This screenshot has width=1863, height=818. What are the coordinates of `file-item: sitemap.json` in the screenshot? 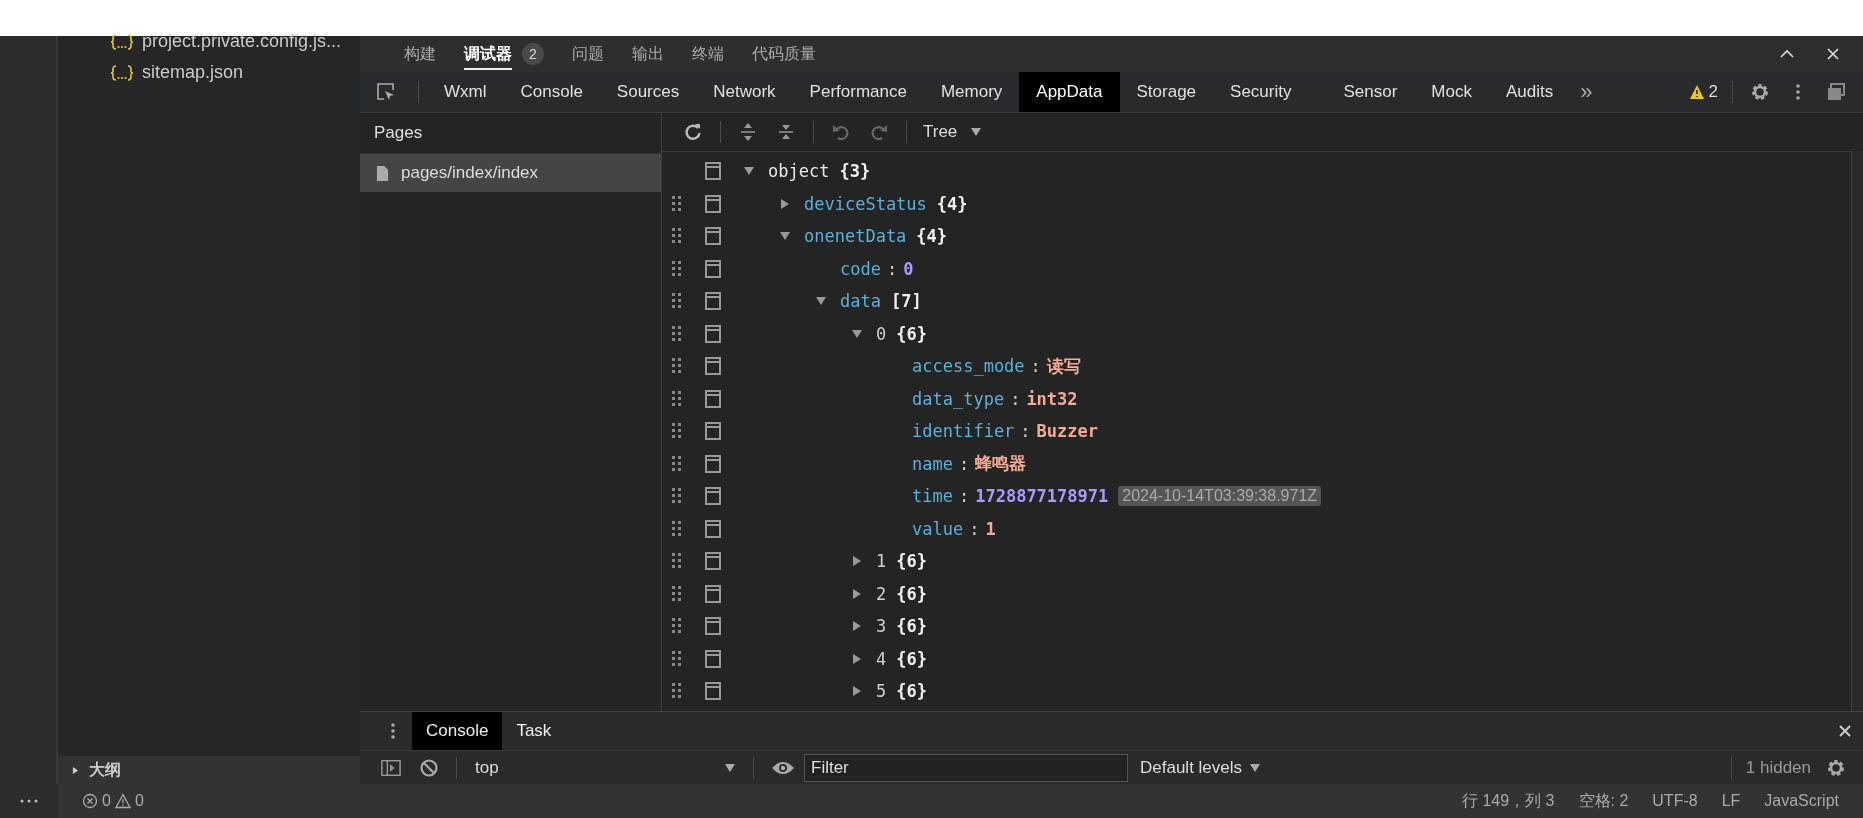 It's located at (235, 72).